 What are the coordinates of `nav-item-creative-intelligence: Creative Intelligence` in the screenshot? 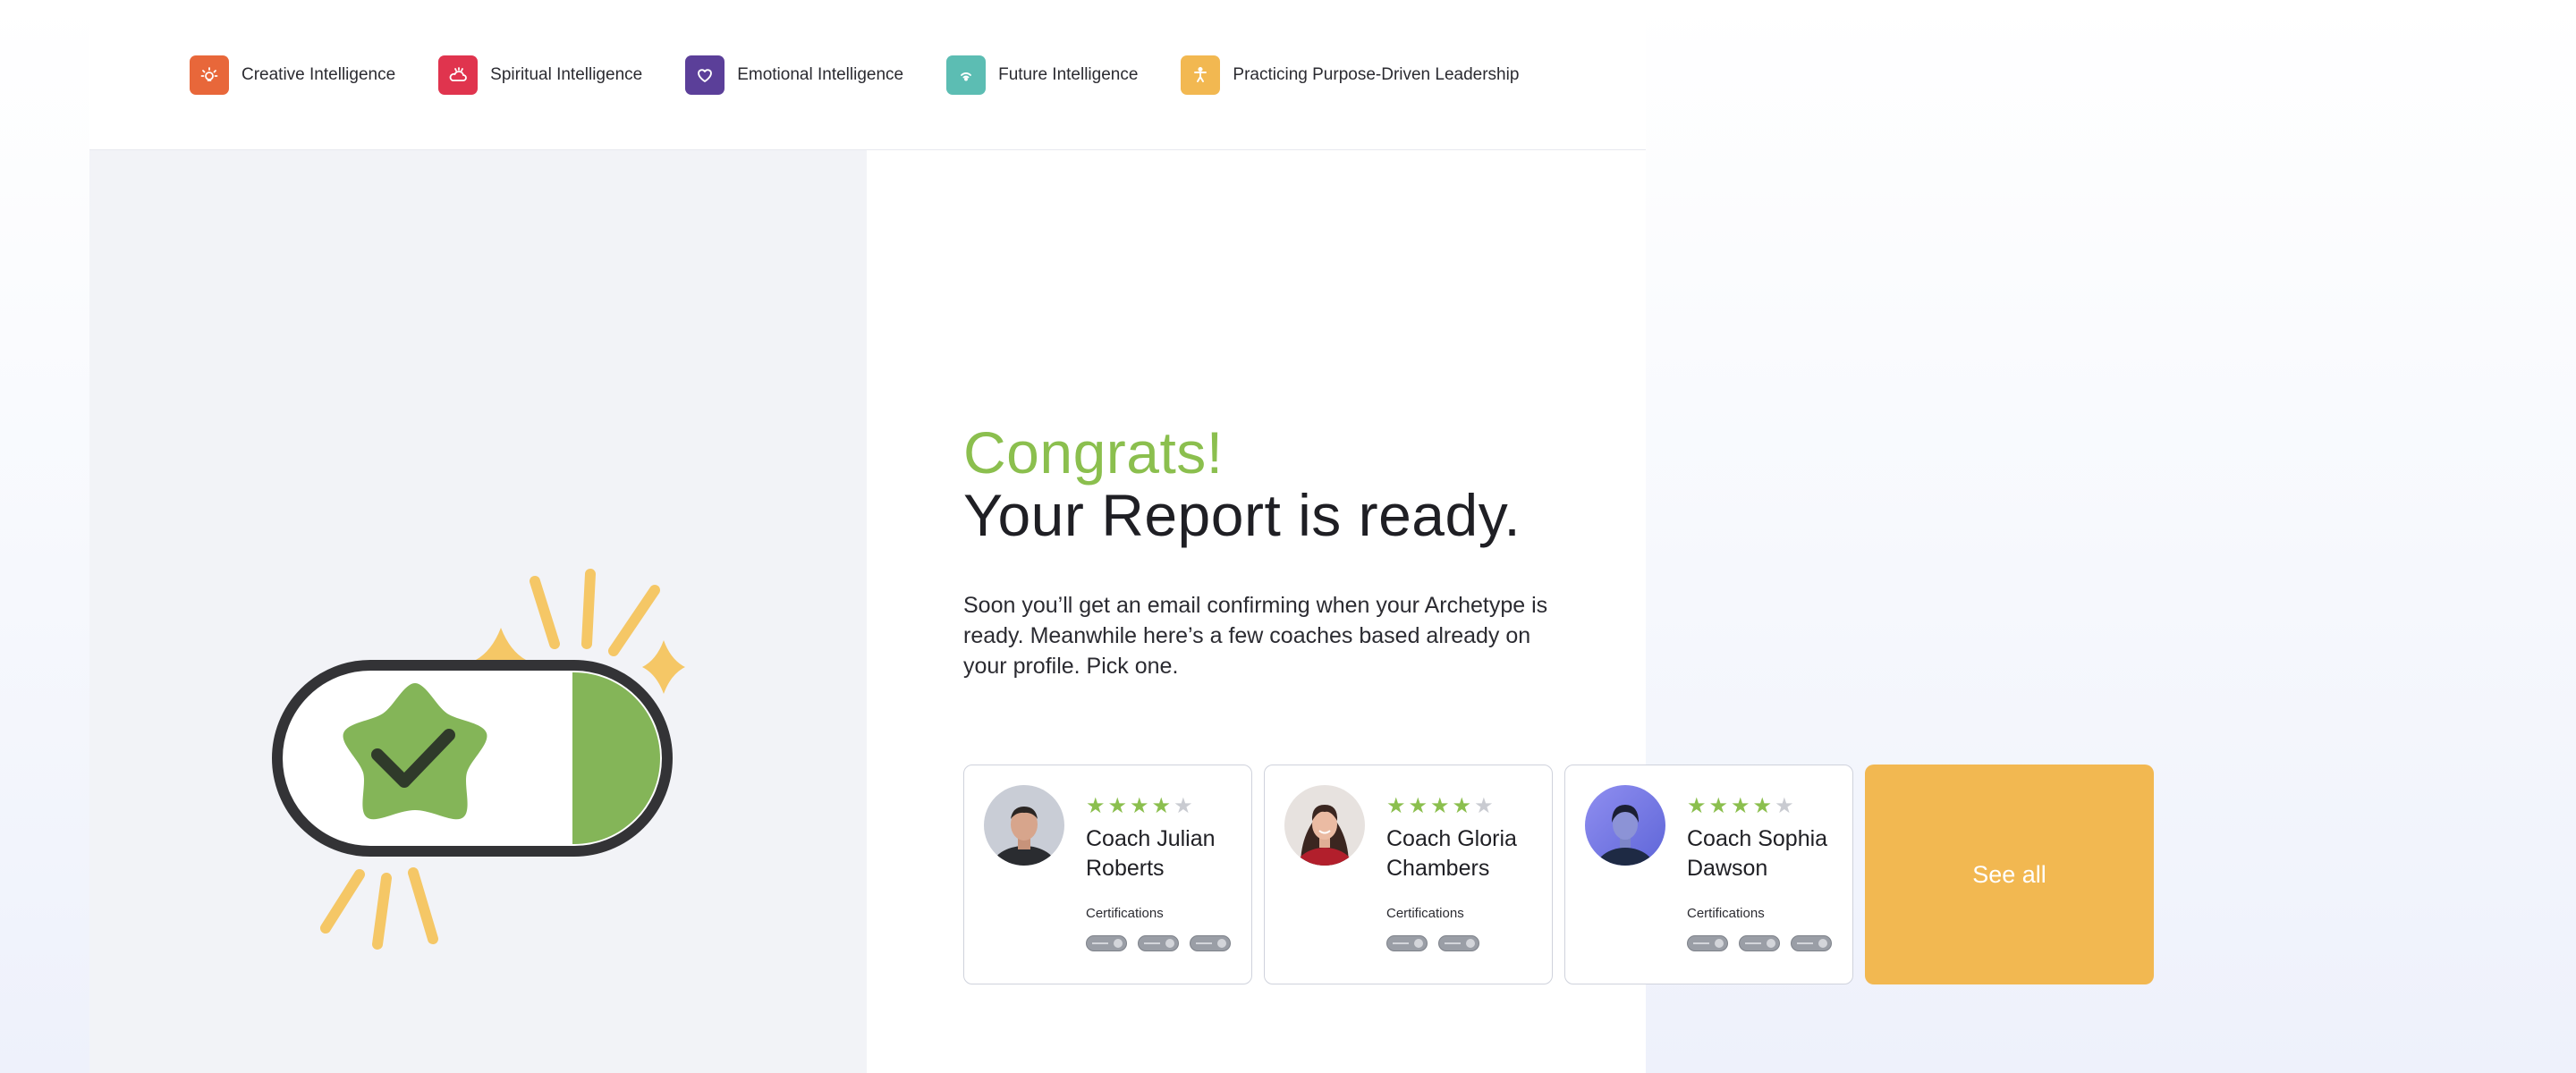 It's located at (292, 75).